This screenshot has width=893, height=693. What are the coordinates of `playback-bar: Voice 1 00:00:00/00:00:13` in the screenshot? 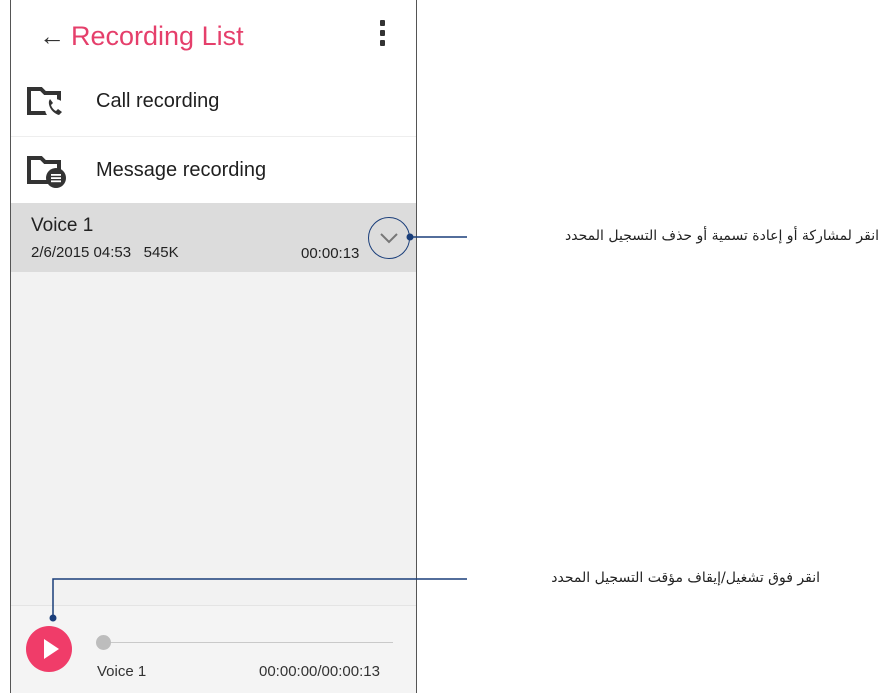 It's located at (213, 649).